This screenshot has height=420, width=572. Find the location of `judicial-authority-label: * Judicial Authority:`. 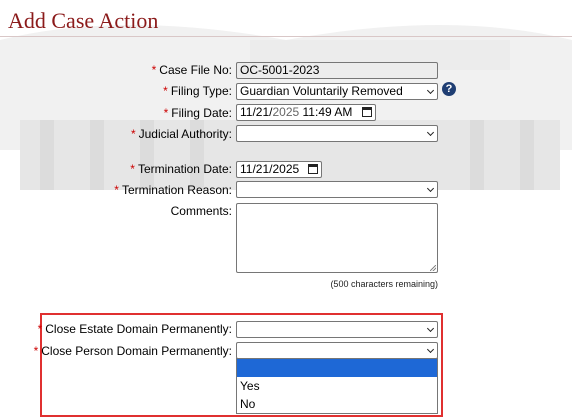

judicial-authority-label: * Judicial Authority: is located at coordinates (181, 134).